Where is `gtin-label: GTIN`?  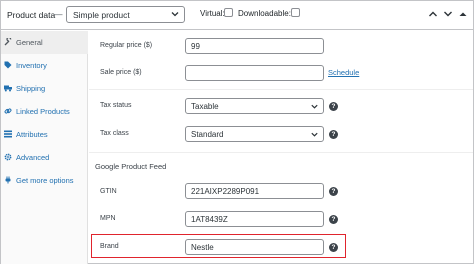
gtin-label: GTIN is located at coordinates (108, 191).